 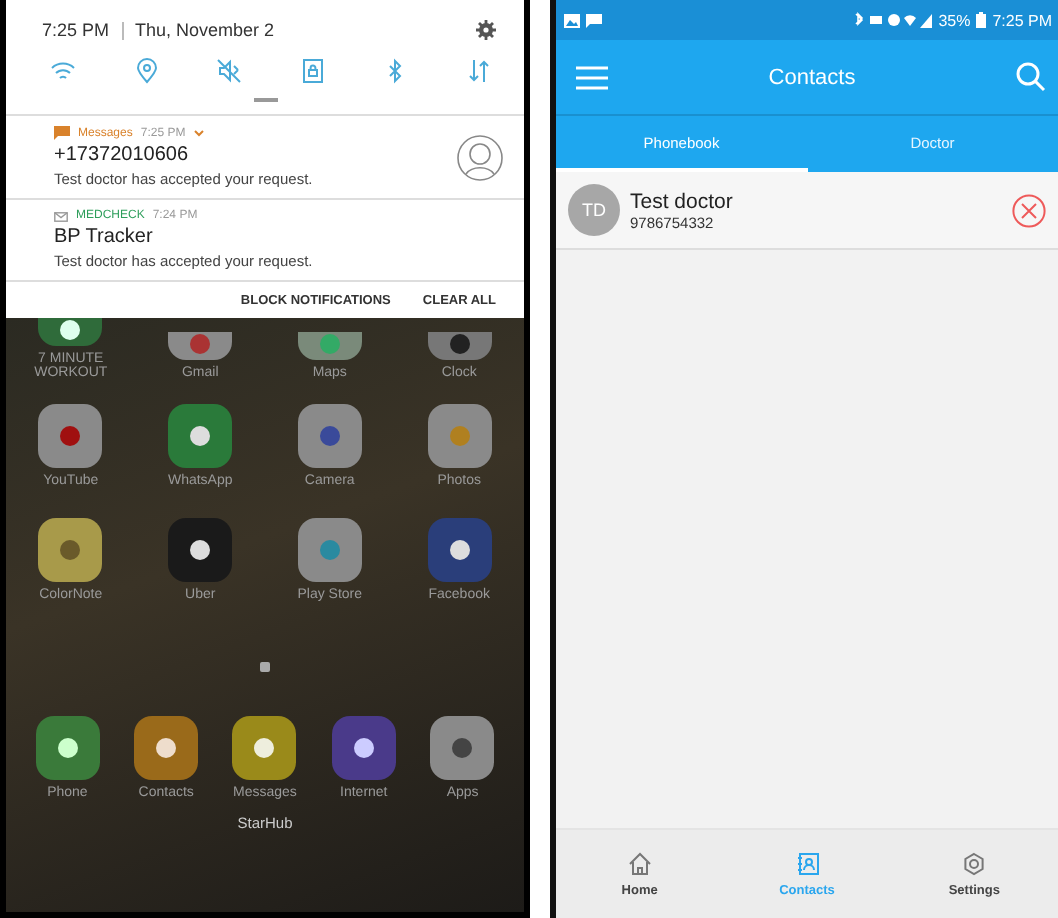 I want to click on data-arrows-icon, so click(x=478, y=71).